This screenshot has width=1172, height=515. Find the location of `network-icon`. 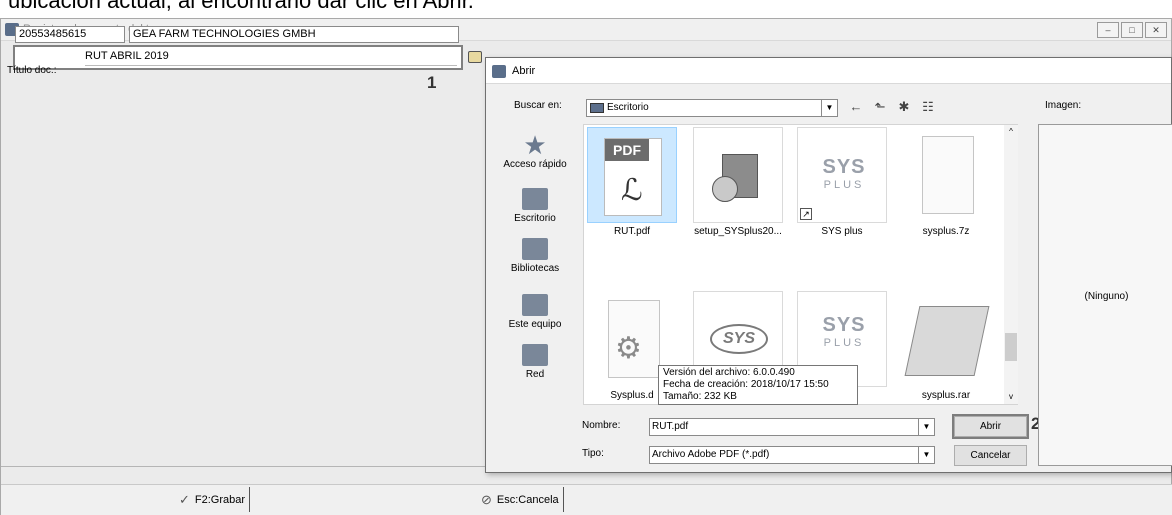

network-icon is located at coordinates (535, 355).